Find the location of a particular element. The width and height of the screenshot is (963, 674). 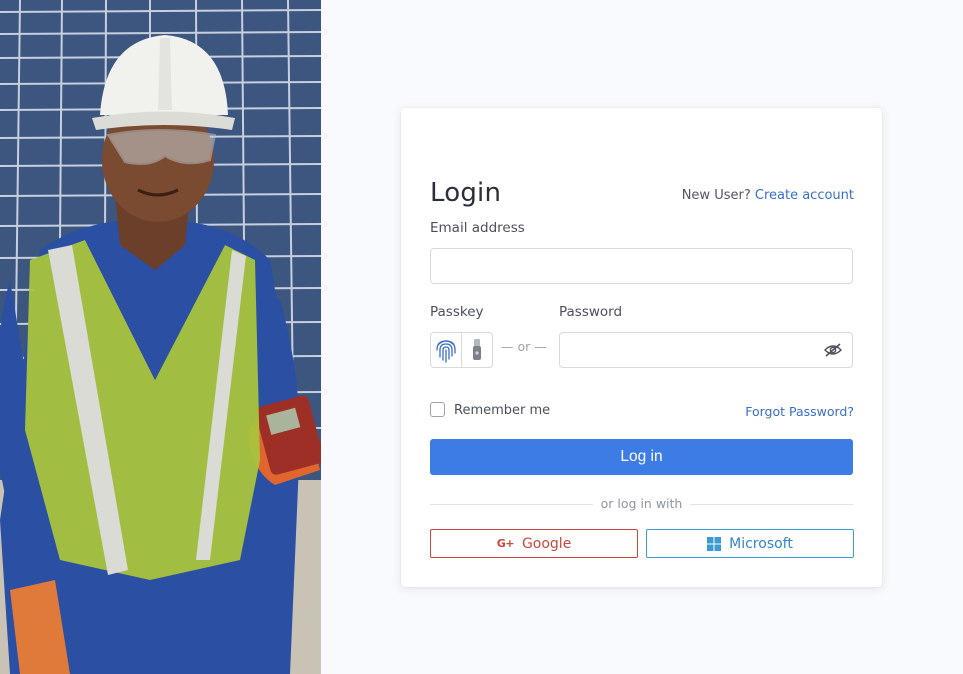

remember-me-checkbox is located at coordinates (437, 409).